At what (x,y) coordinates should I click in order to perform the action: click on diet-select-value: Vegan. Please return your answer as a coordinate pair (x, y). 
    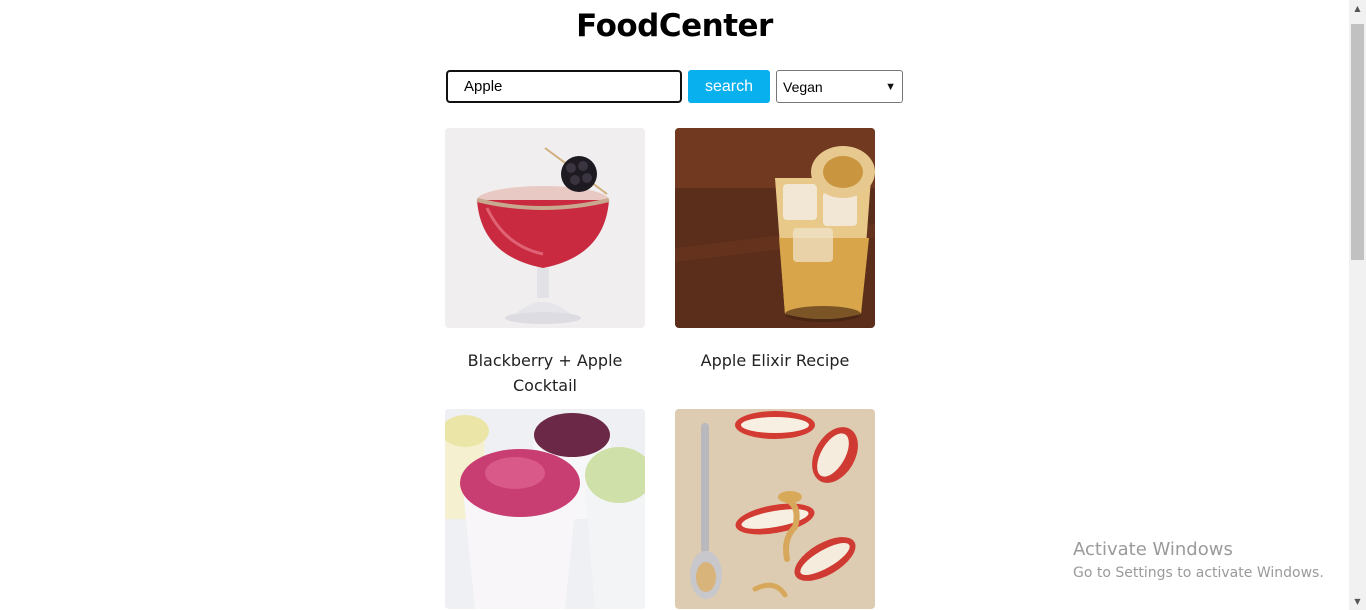
    Looking at the image, I should click on (803, 86).